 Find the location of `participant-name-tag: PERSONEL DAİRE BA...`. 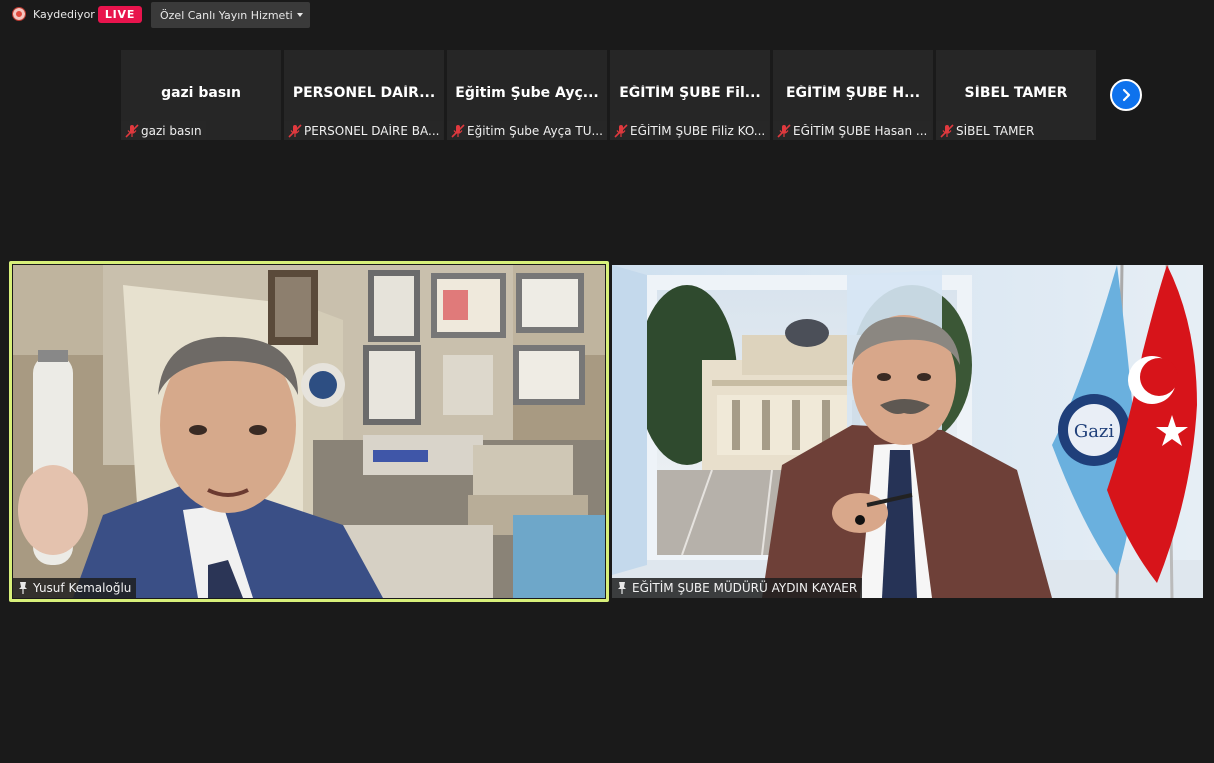

participant-name-tag: PERSONEL DAİRE BA... is located at coordinates (364, 130).